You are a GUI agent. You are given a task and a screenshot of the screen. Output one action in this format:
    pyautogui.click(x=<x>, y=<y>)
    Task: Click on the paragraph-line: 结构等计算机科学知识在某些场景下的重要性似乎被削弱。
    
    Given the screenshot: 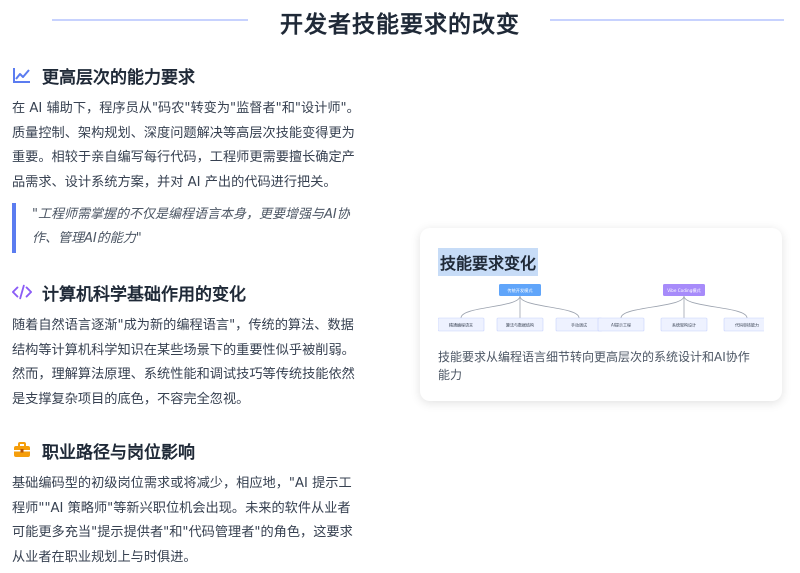 What is the action you would take?
    pyautogui.click(x=183, y=350)
    